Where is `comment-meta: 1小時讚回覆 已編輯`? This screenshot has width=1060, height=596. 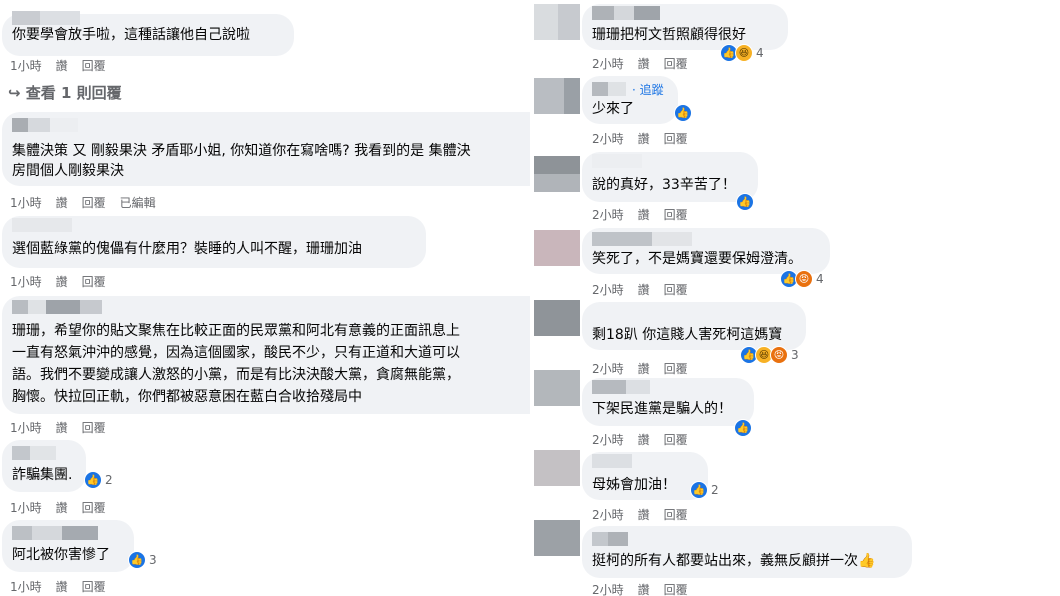
comment-meta: 1小時讚回覆 已編輯 is located at coordinates (90, 202).